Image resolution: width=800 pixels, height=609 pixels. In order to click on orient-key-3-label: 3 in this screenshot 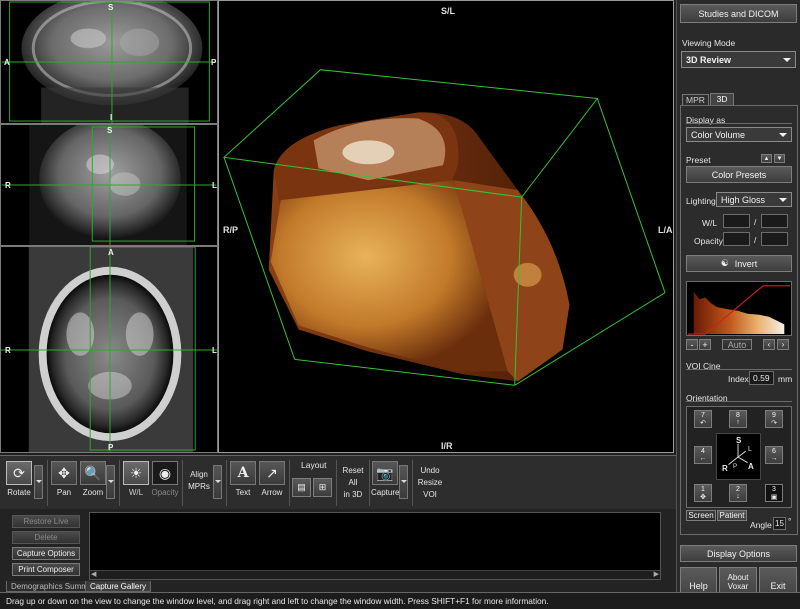, I will do `click(774, 489)`.